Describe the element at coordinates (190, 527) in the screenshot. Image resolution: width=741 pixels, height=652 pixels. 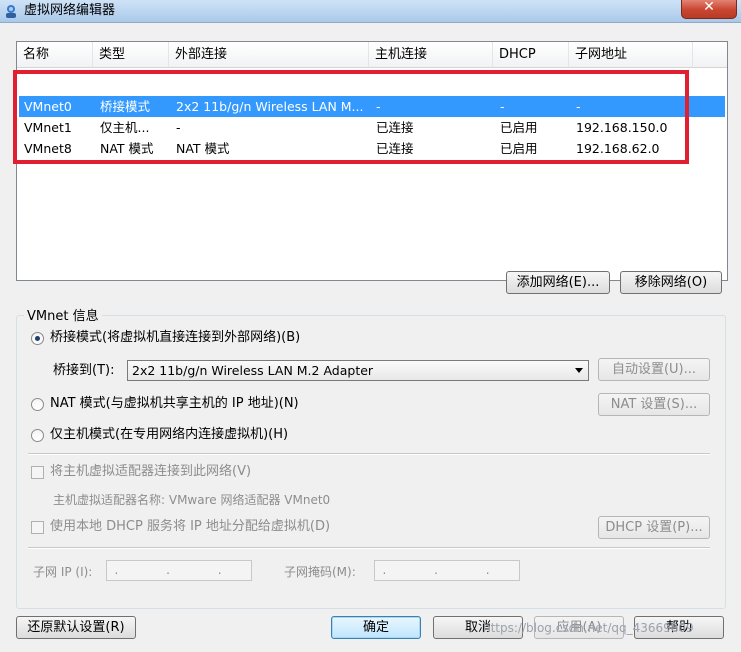
I see `dhcp-label: 使用本地 DHCP 服务将 IP 地址分配给虚拟机(D)` at that location.